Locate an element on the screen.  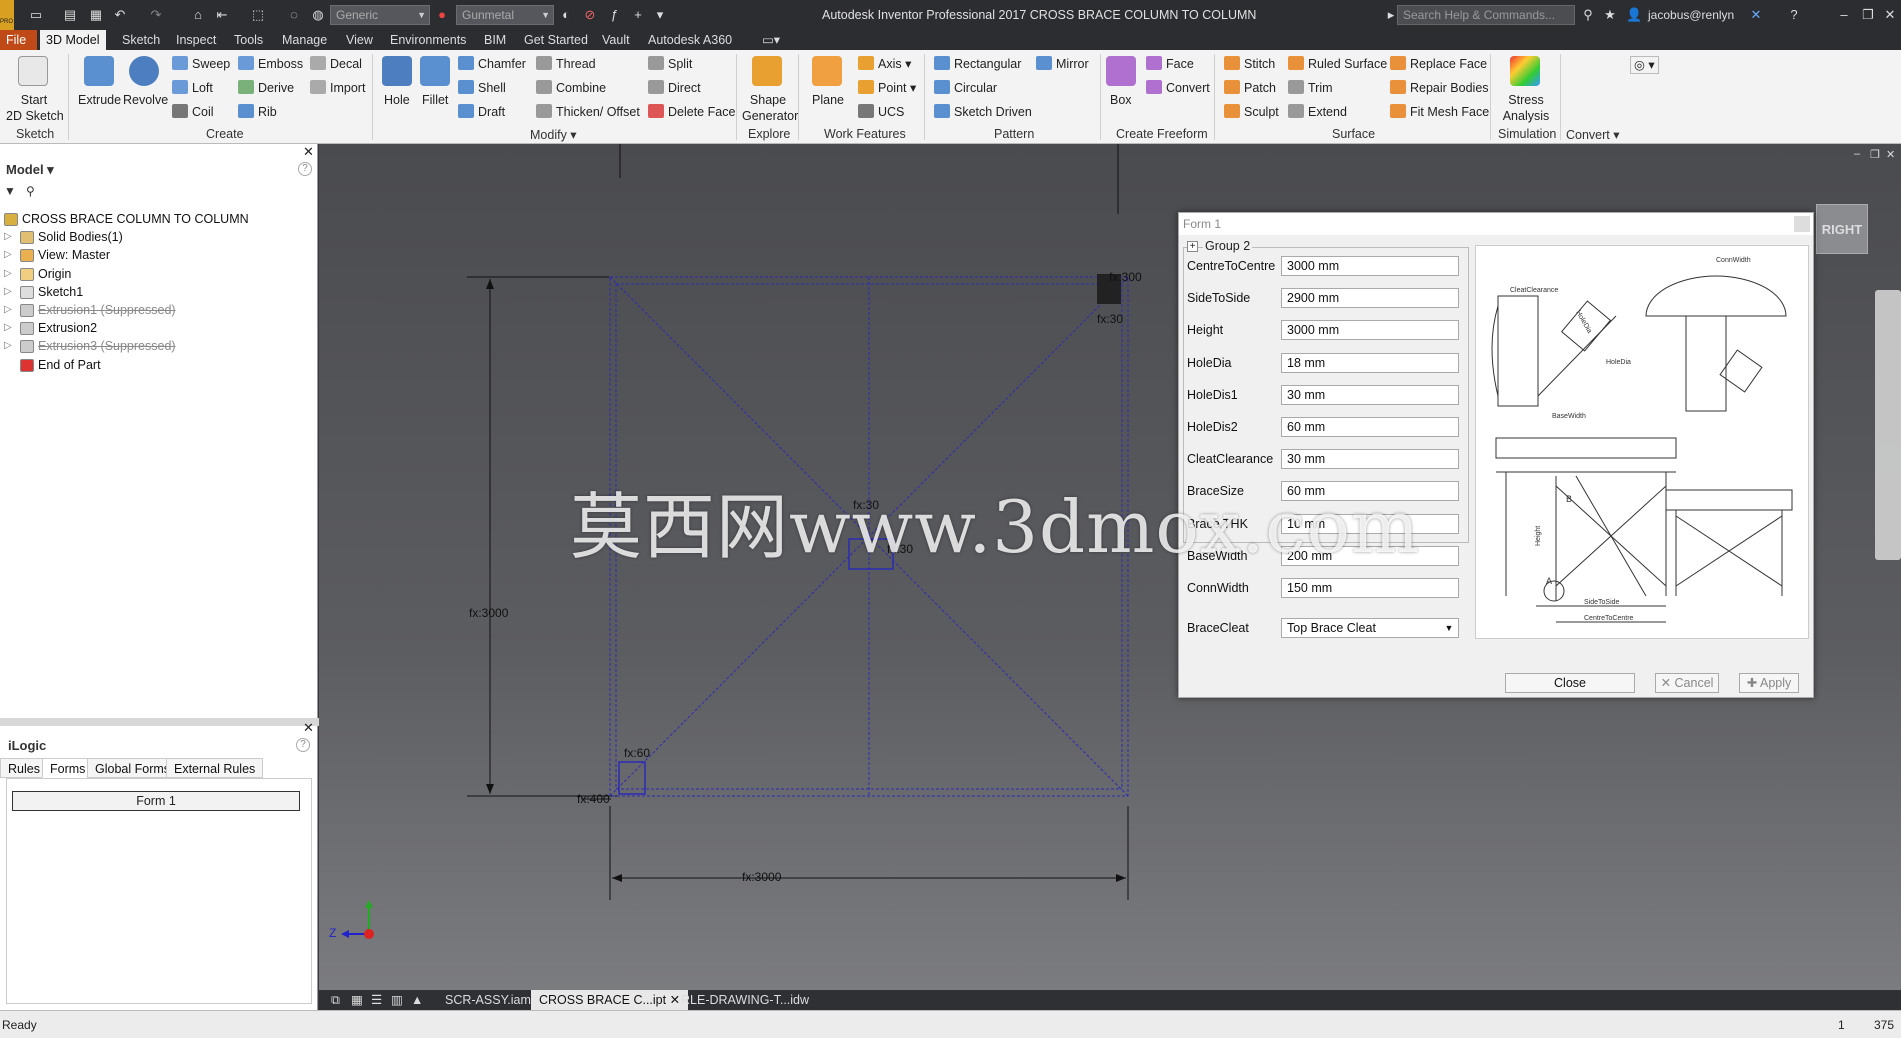
tab-sketch: Sketch is located at coordinates (141, 40).